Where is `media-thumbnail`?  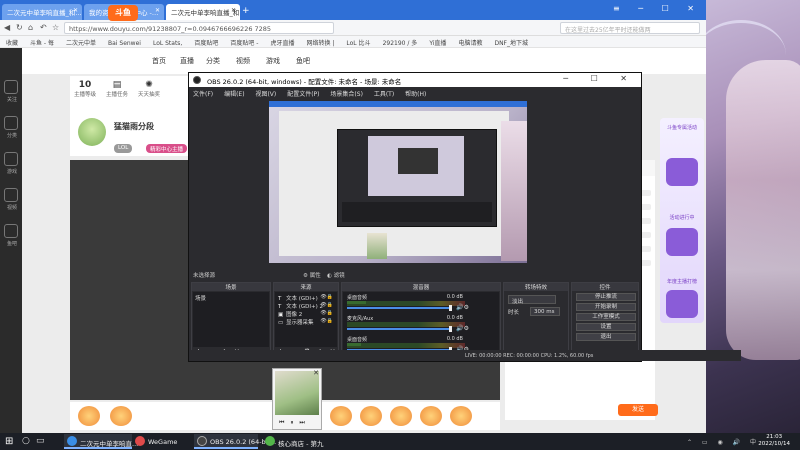
media-thumbnail is located at coordinates (297, 393).